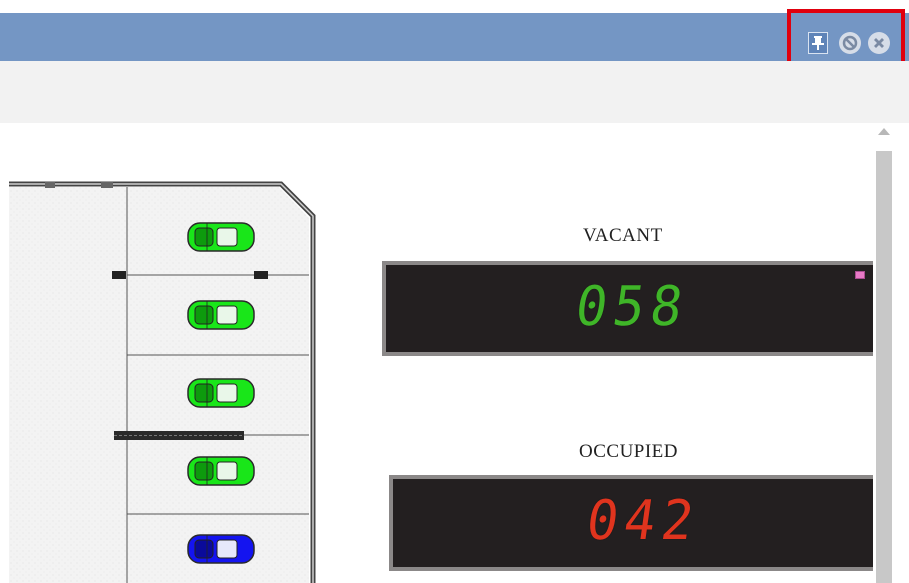 The height and width of the screenshot is (583, 909). What do you see at coordinates (454, 37) in the screenshot?
I see `window-titlebar` at bounding box center [454, 37].